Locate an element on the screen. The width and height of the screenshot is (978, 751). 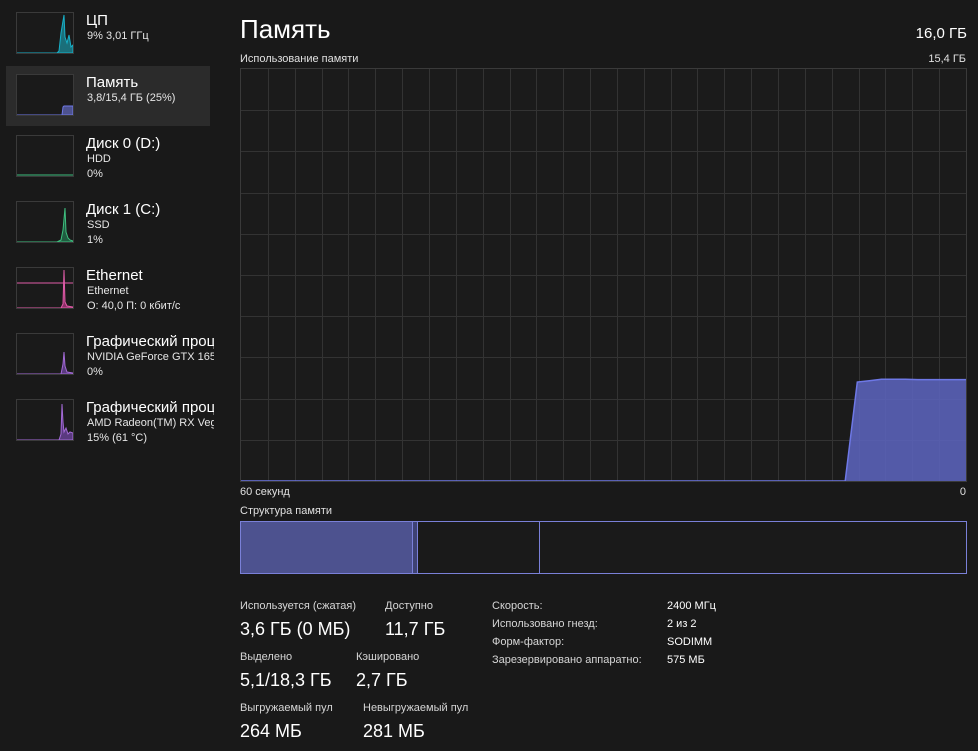
total-memory: 16,0 ГБ is located at coordinates (941, 33).